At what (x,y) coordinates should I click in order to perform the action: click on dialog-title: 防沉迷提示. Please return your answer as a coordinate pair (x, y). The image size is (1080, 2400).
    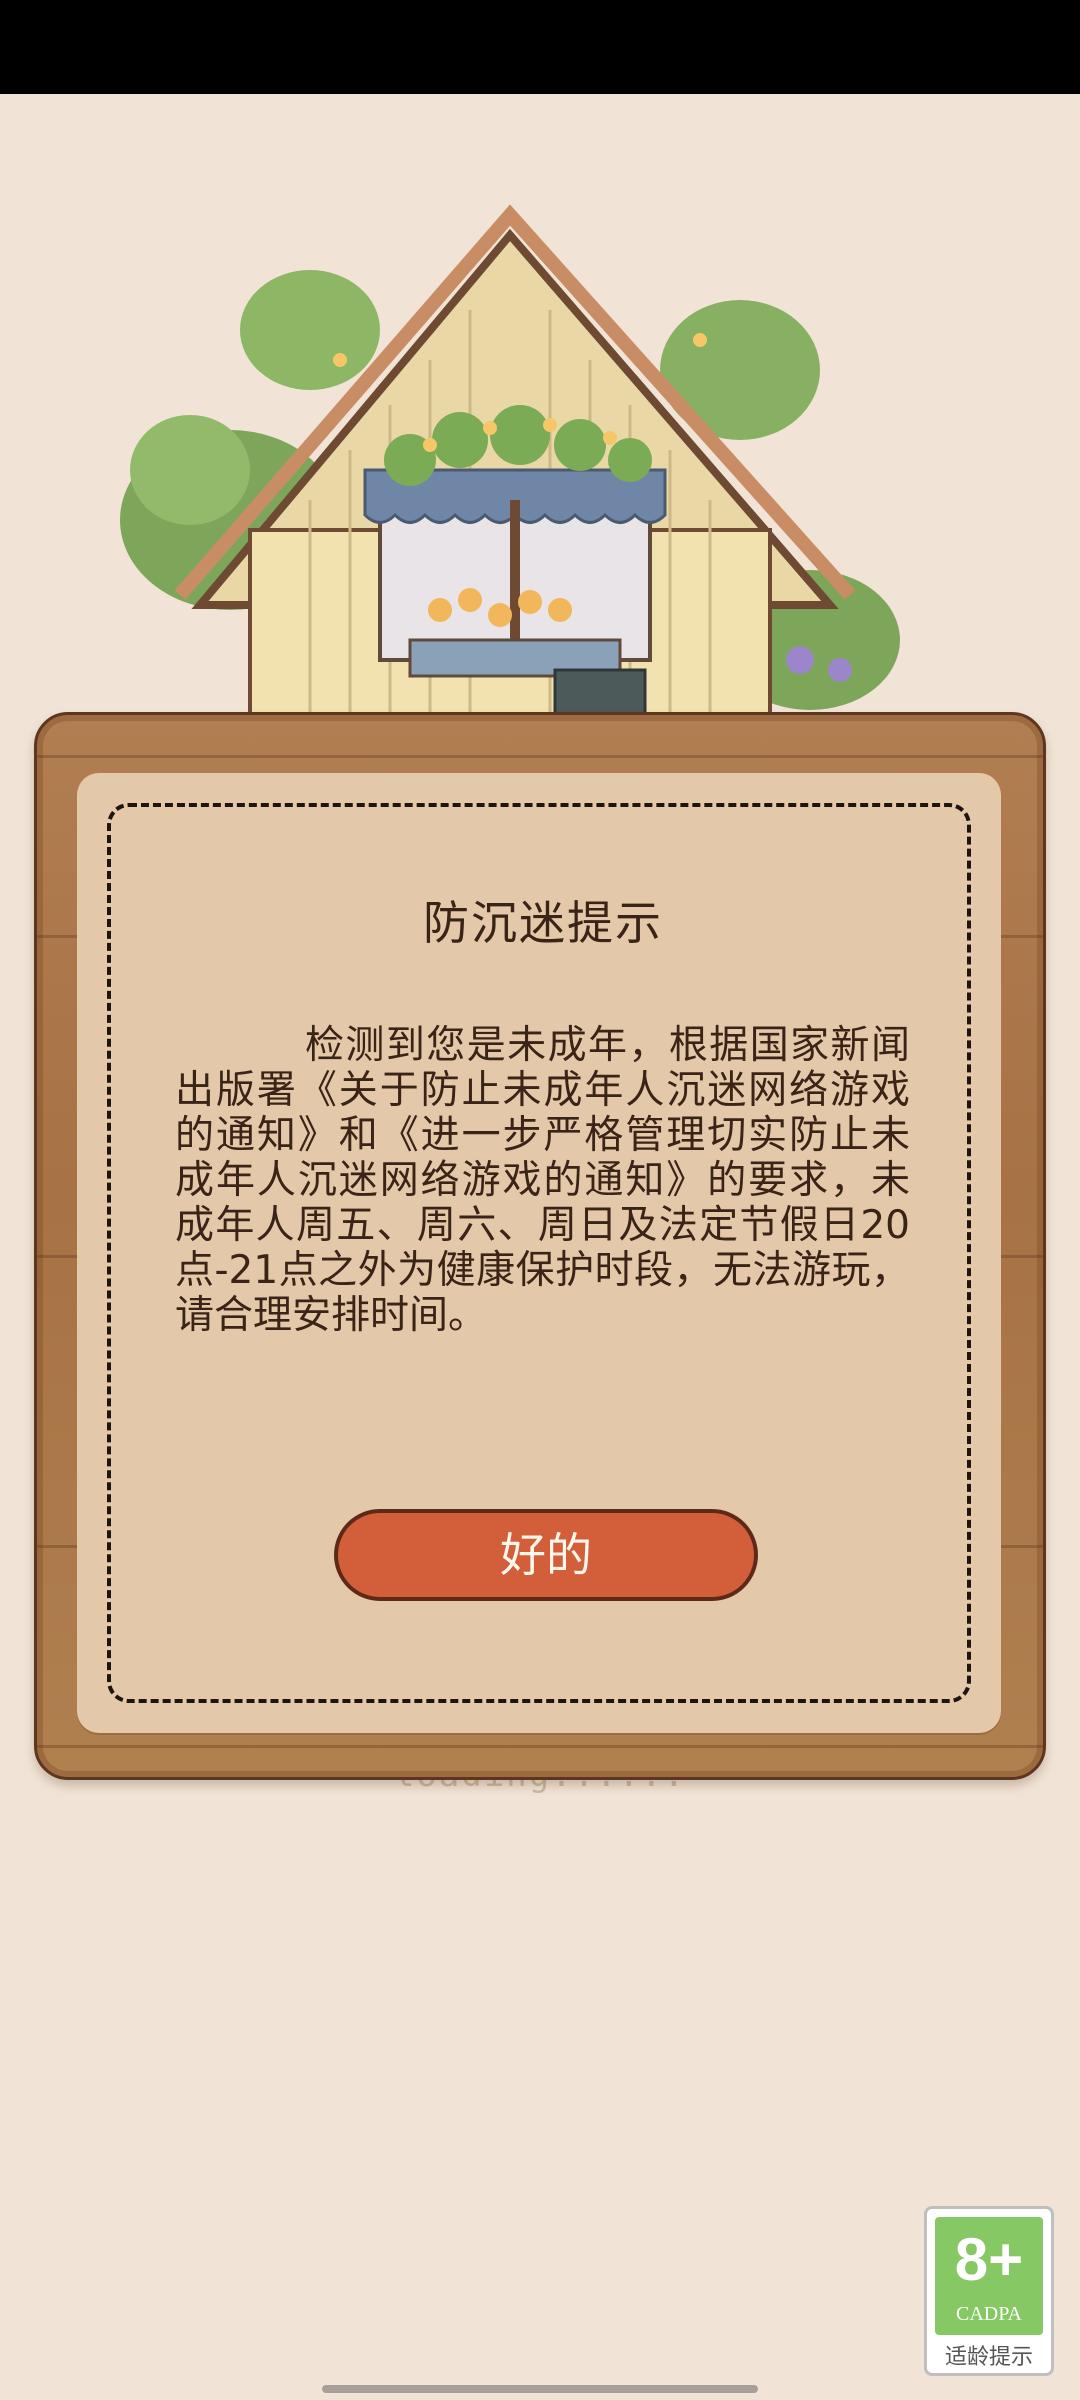
    Looking at the image, I should click on (543, 923).